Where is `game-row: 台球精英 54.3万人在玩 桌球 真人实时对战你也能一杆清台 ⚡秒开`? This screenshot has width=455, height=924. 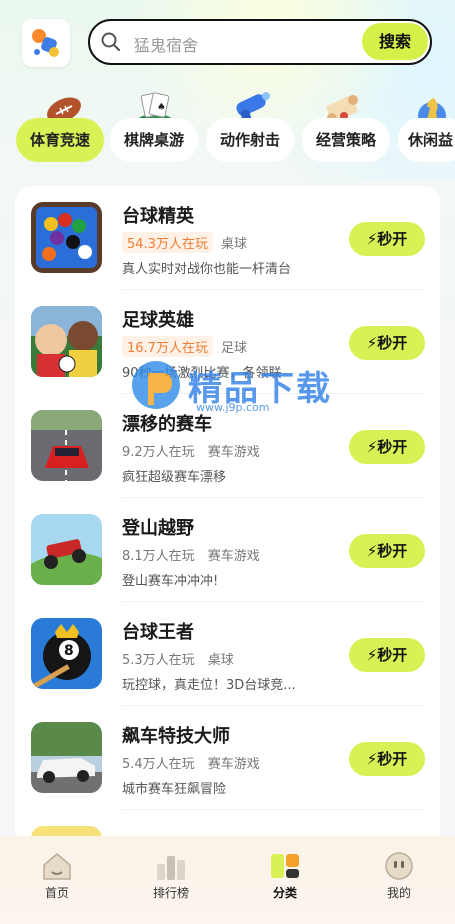 game-row: 台球精英 54.3万人在玩 桌球 真人实时对战你也能一杆清台 ⚡秒开 is located at coordinates (227, 238).